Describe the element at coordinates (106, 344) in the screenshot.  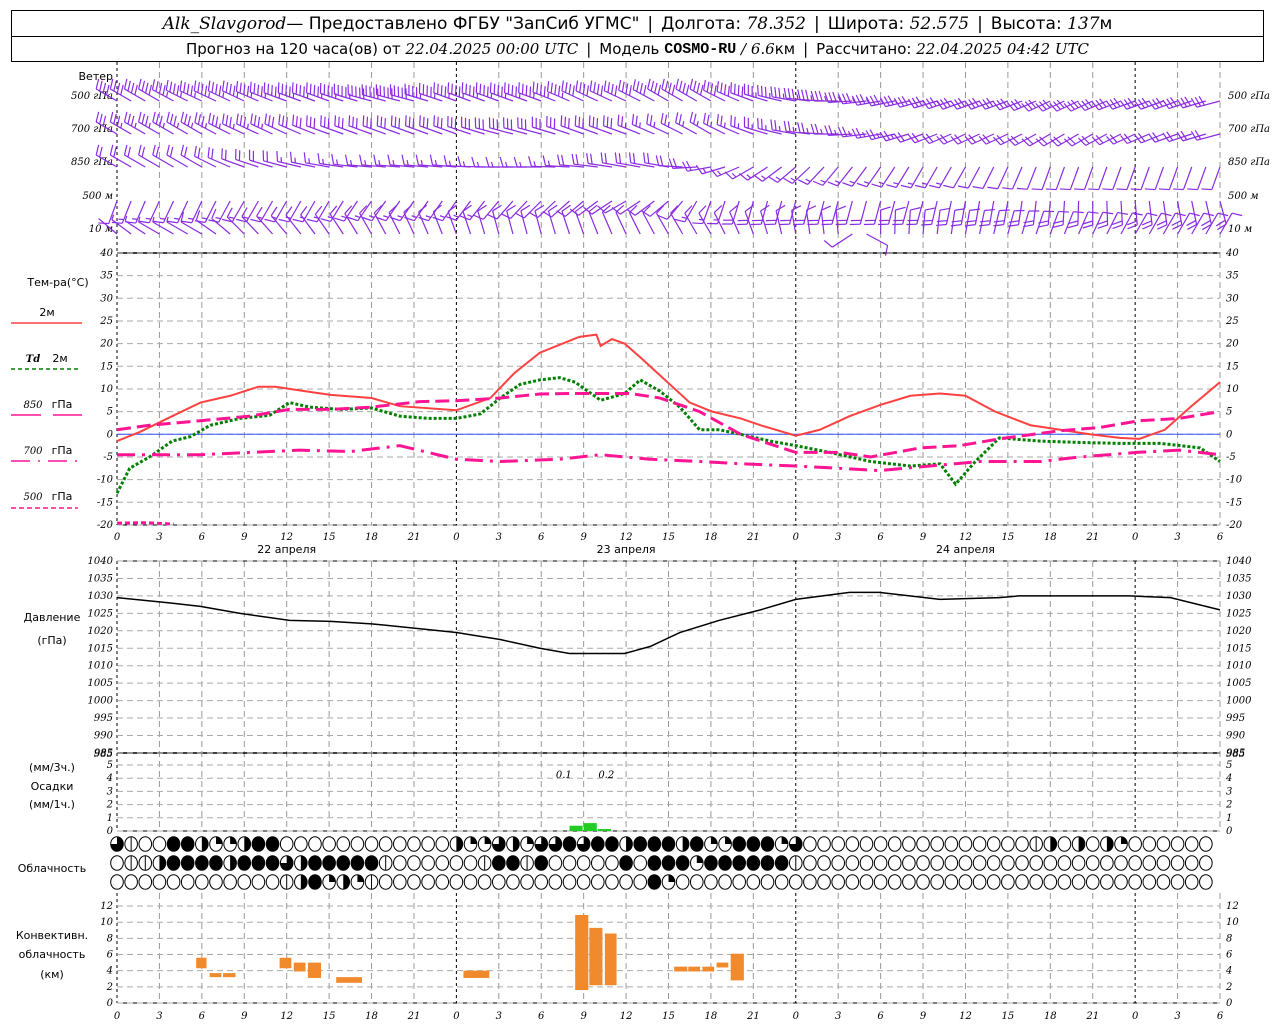
I see `temp-tick-left: 20` at that location.